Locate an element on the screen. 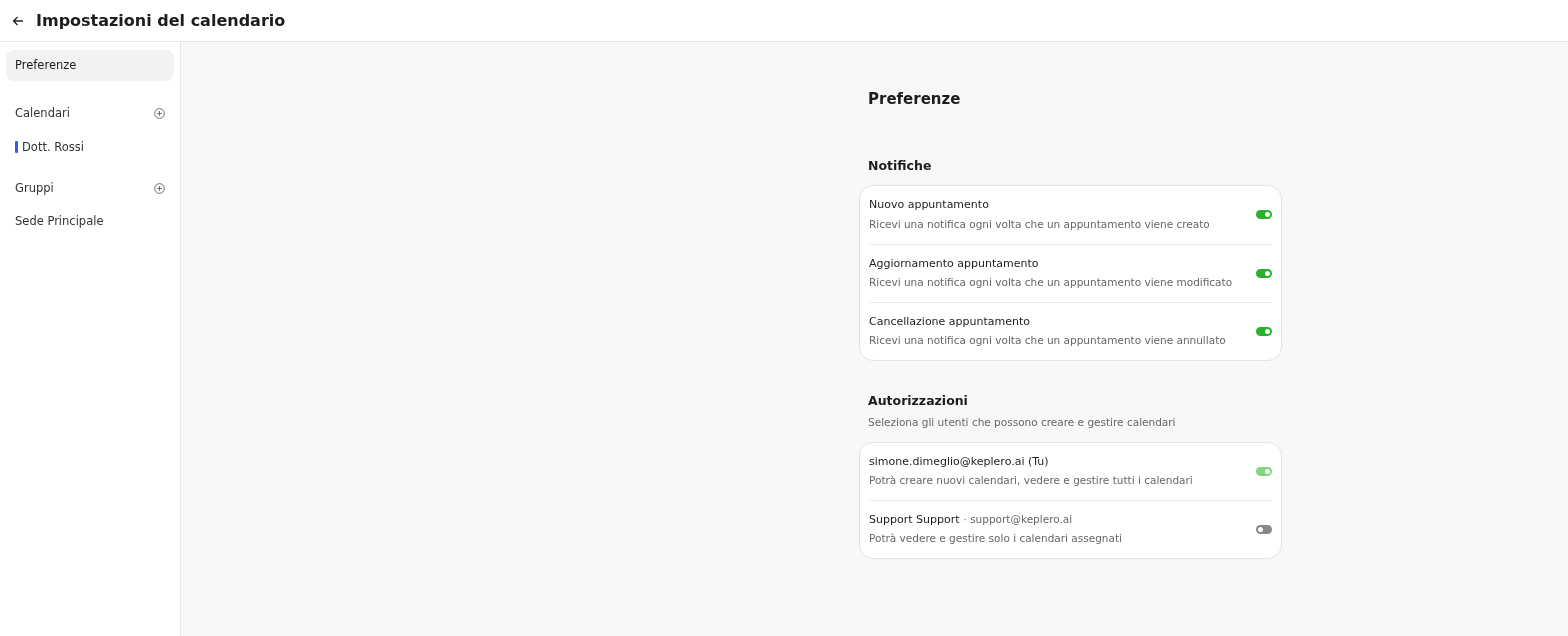 The width and height of the screenshot is (1568, 636). sidebar-item: Preferenze is located at coordinates (90, 66).